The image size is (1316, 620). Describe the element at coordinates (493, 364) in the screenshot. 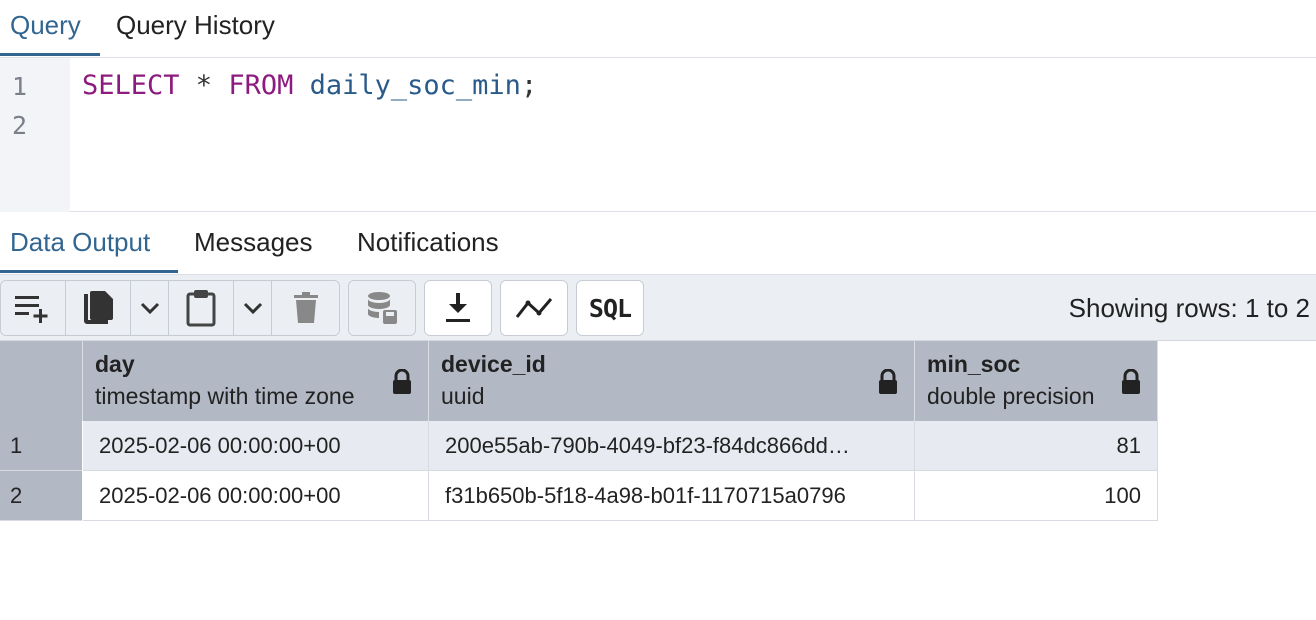

I see `column-name: device_id` at that location.